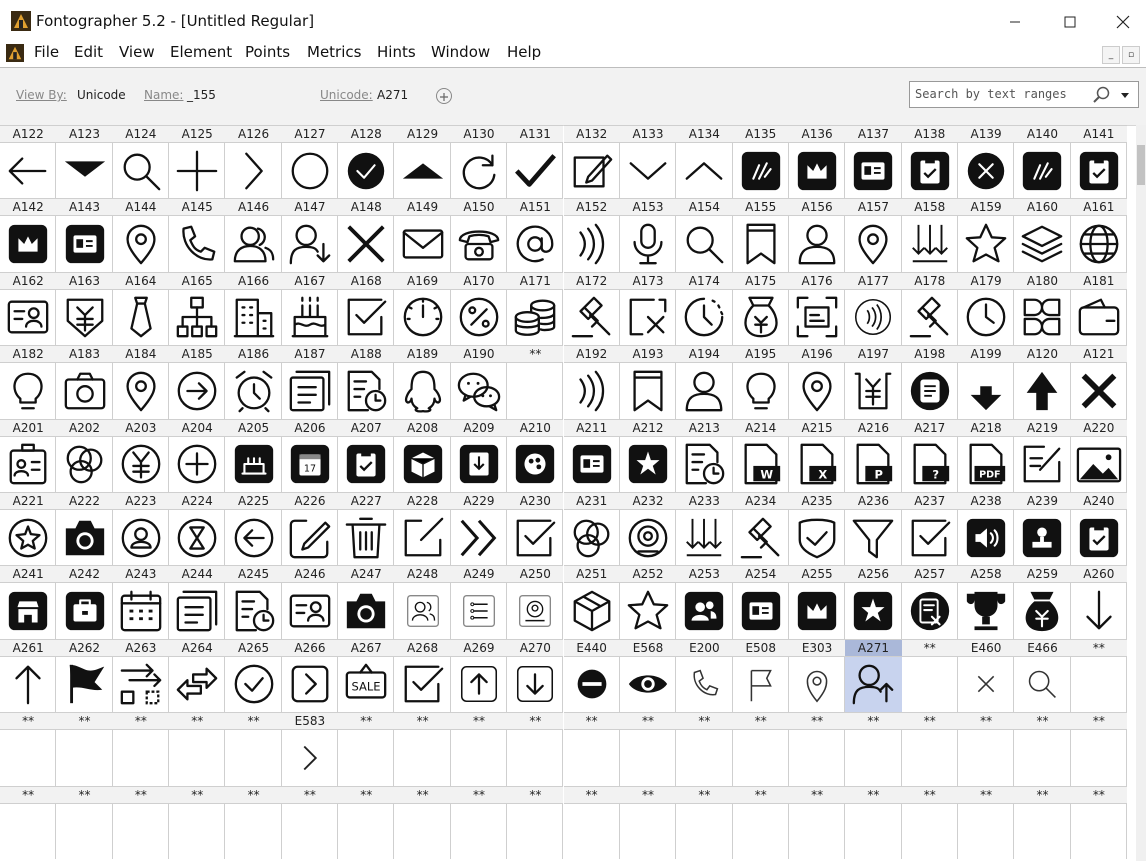 Image resolution: width=1146 pixels, height=861 pixels. What do you see at coordinates (84, 235) in the screenshot?
I see `glyph-cell: A143` at bounding box center [84, 235].